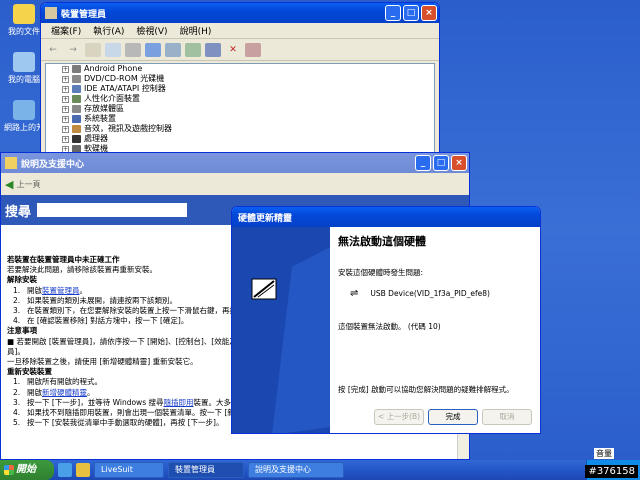 The image size is (640, 480). What do you see at coordinates (27, 470) in the screenshot?
I see `start-button: 開始` at bounding box center [27, 470].